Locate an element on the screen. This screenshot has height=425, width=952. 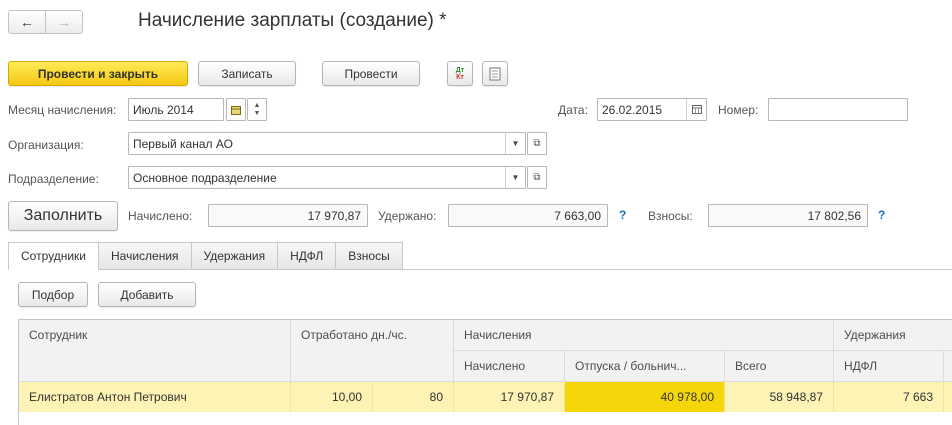
cell-employee: Елистратов Антон Петрович is located at coordinates (155, 397).